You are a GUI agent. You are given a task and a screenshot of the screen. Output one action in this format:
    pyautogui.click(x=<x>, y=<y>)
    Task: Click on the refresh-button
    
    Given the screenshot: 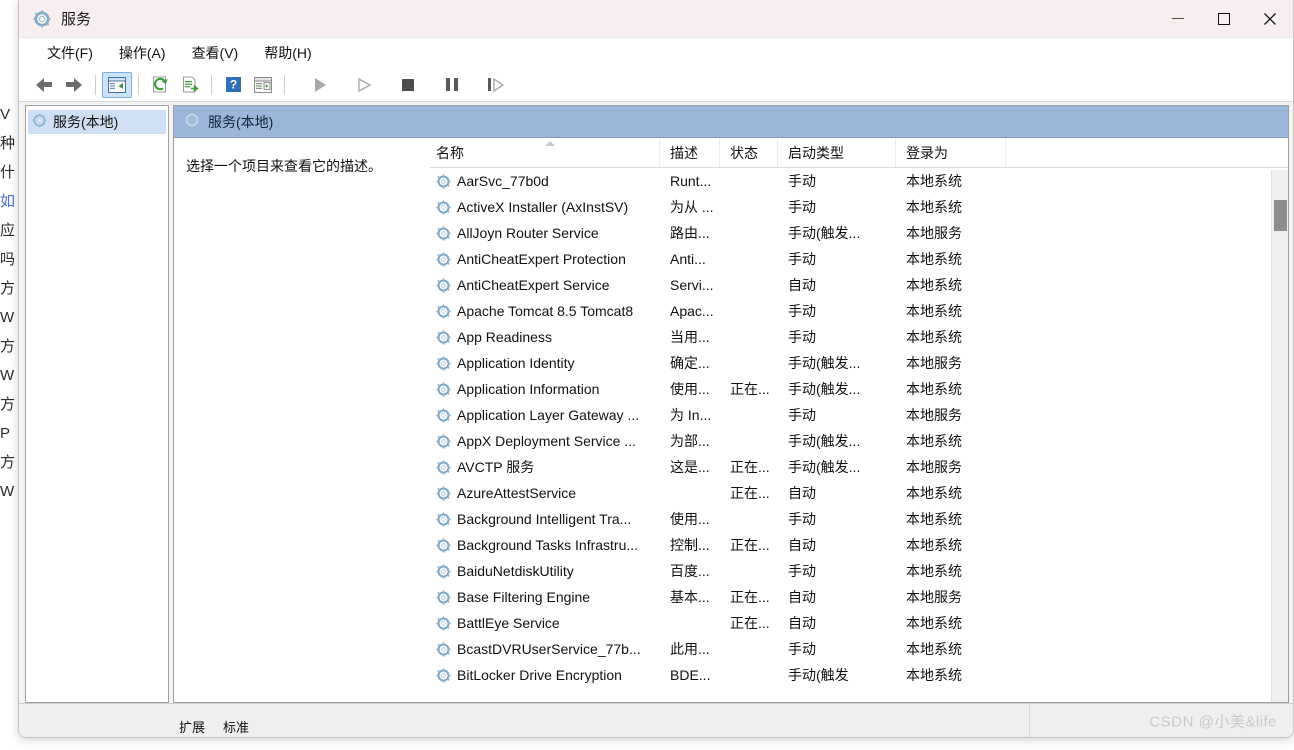 What is the action you would take?
    pyautogui.click(x=160, y=85)
    